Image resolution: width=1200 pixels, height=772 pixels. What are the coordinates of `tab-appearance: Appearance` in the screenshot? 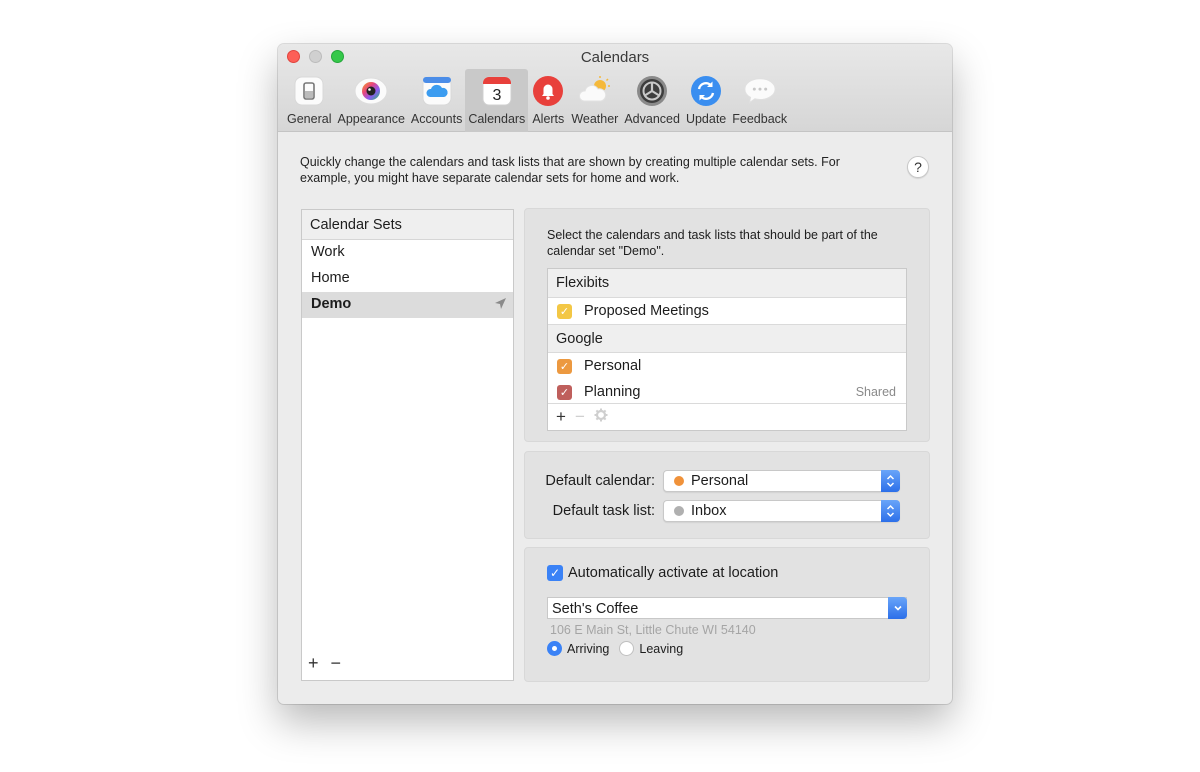 It's located at (370, 100).